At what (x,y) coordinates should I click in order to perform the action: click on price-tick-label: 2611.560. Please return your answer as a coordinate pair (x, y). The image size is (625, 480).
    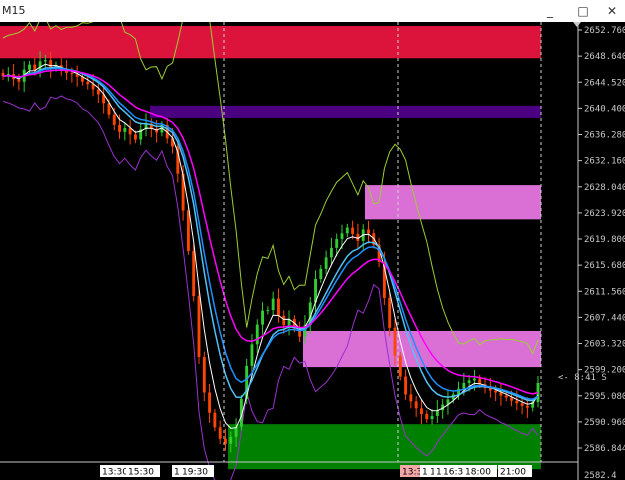
    Looking at the image, I should click on (604, 292).